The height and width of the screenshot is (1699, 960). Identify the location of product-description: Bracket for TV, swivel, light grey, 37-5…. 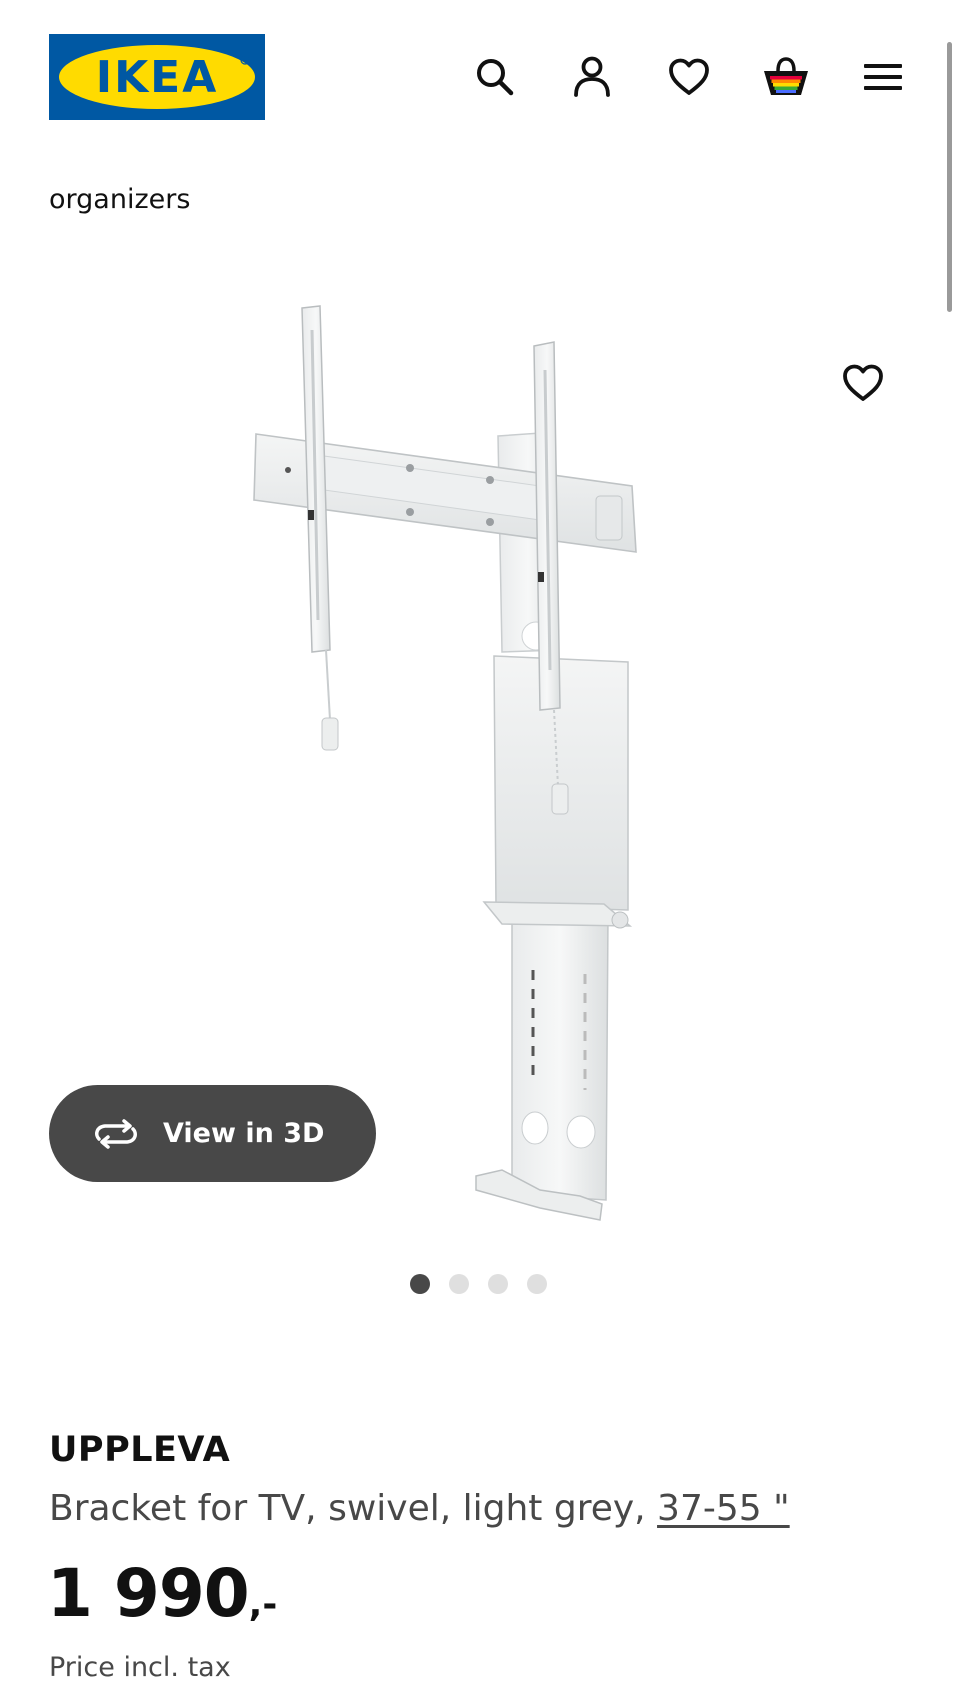
(419, 1508).